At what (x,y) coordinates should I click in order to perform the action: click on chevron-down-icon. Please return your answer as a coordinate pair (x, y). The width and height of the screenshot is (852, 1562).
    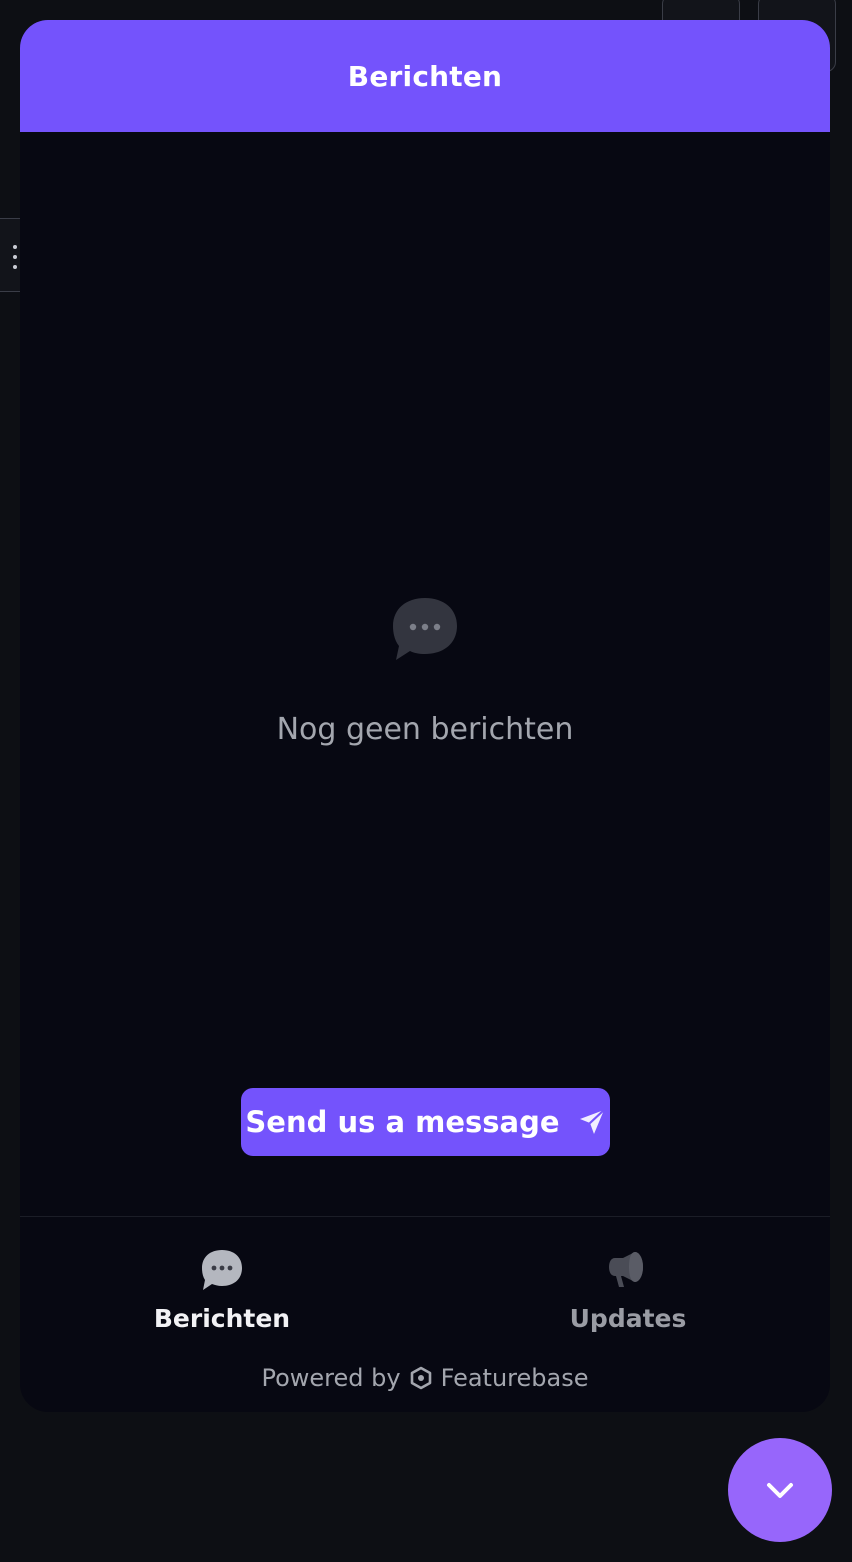
    Looking at the image, I should click on (780, 1490).